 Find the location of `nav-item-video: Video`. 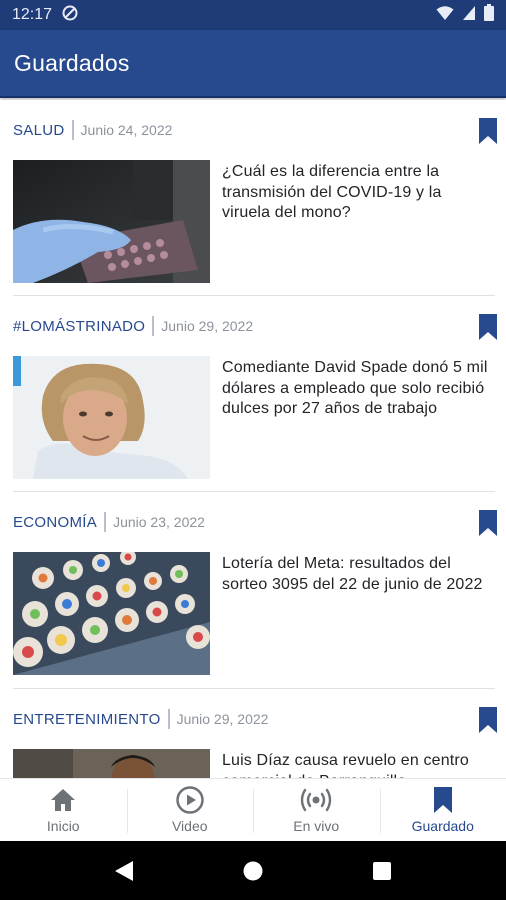

nav-item-video: Video is located at coordinates (190, 810).